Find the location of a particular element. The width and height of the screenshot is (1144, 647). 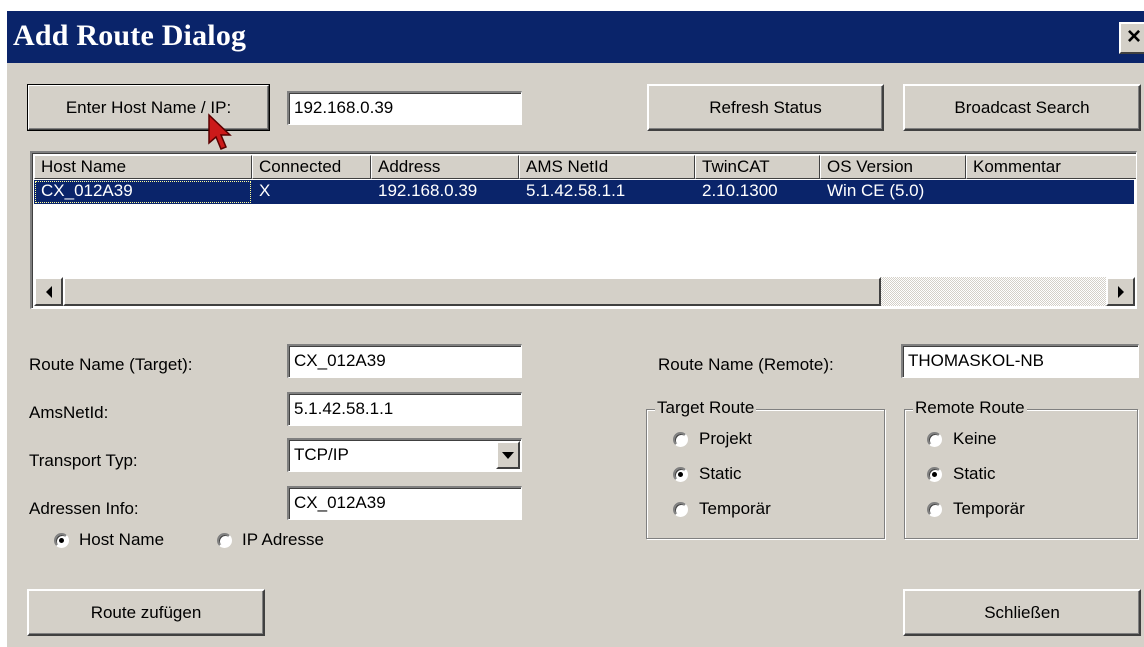

target-route-static-radio is located at coordinates (680, 474).